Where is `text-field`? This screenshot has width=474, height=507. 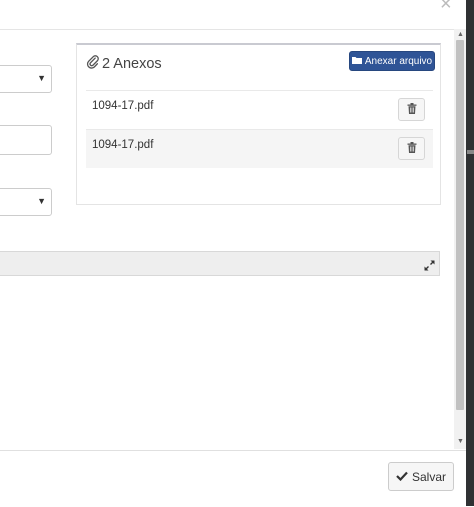
text-field is located at coordinates (26, 140).